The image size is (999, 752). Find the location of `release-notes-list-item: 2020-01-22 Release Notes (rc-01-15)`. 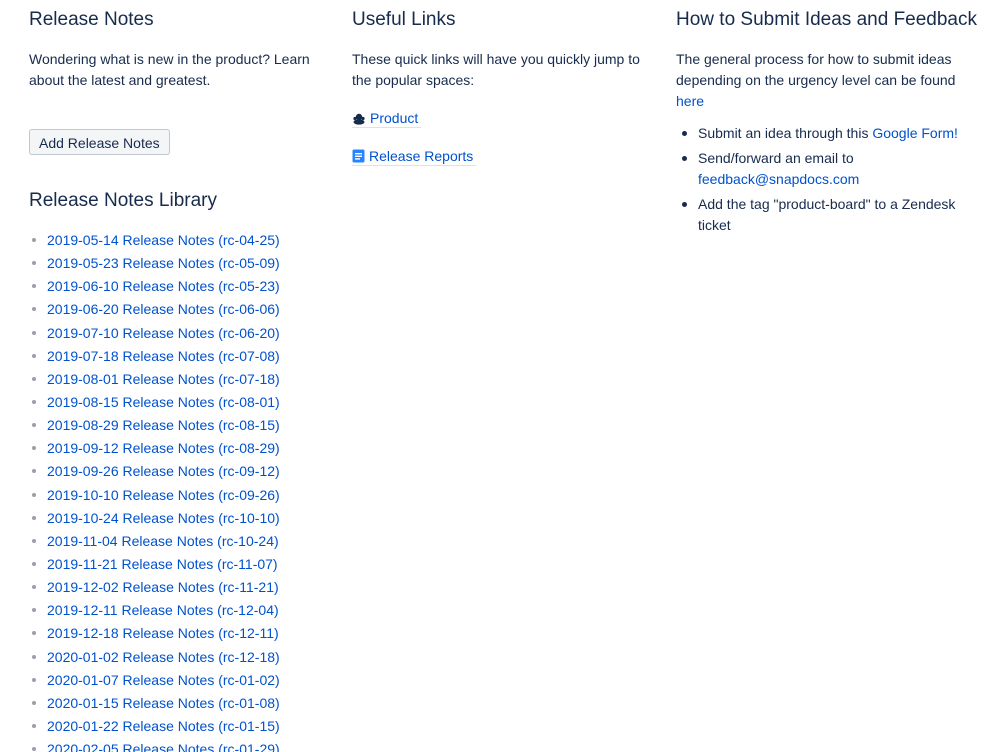

release-notes-list-item: 2020-01-22 Release Notes (rc-01-15) is located at coordinates (154, 726).